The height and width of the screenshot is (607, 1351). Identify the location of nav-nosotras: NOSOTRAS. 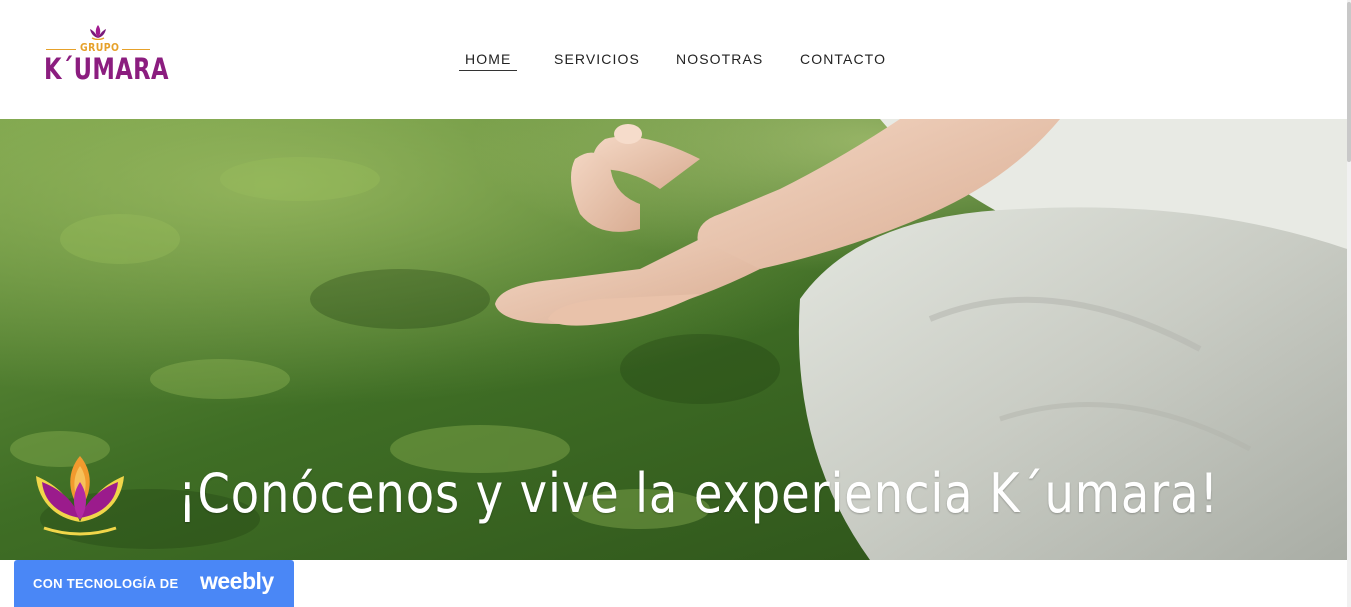
(719, 59).